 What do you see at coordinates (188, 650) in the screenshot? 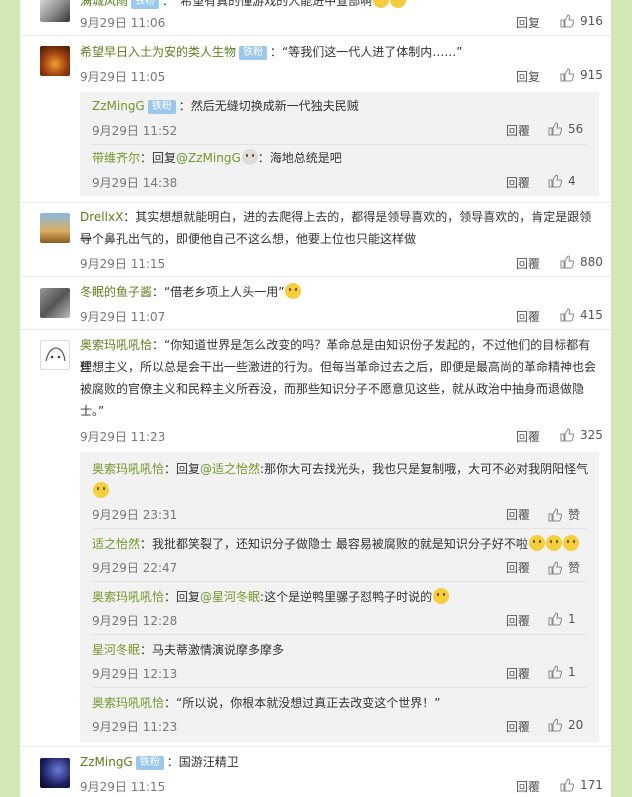
I see `reply-text: 星河冬眠：马夫蒂激情演说摩多摩多` at bounding box center [188, 650].